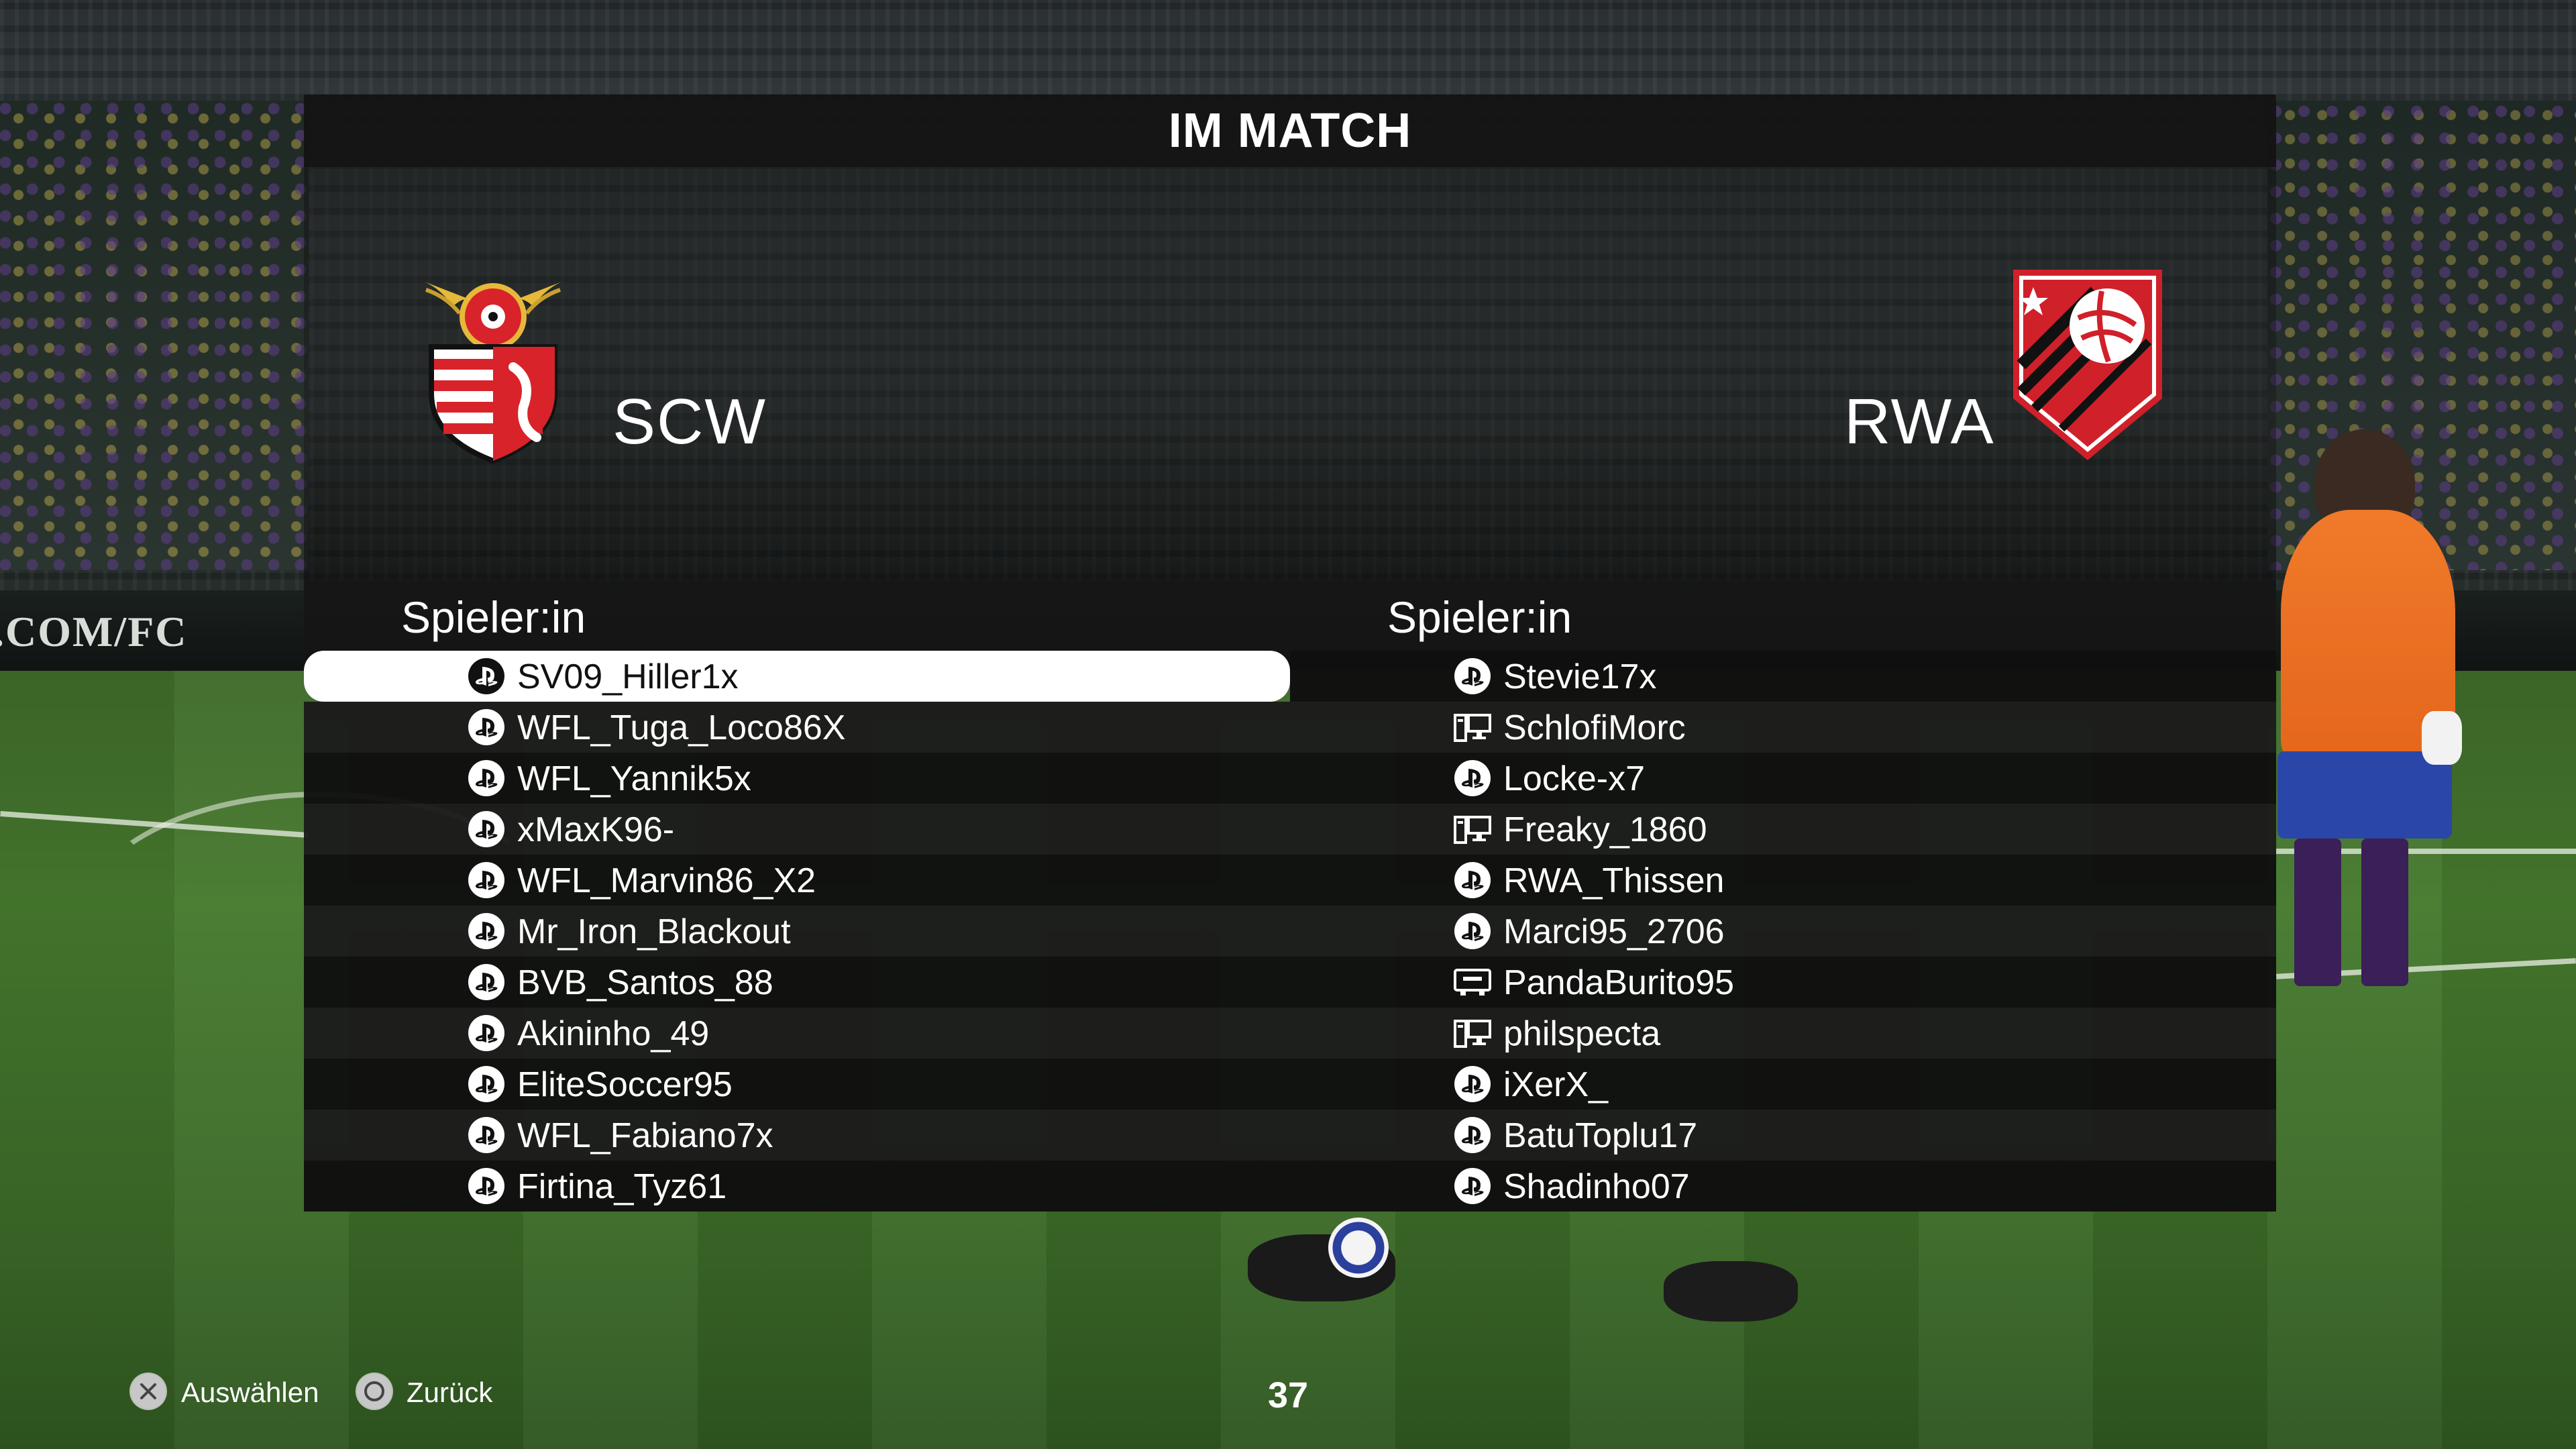 The width and height of the screenshot is (2576, 1449). I want to click on advertising-board-text: .COM/FC, so click(94, 631).